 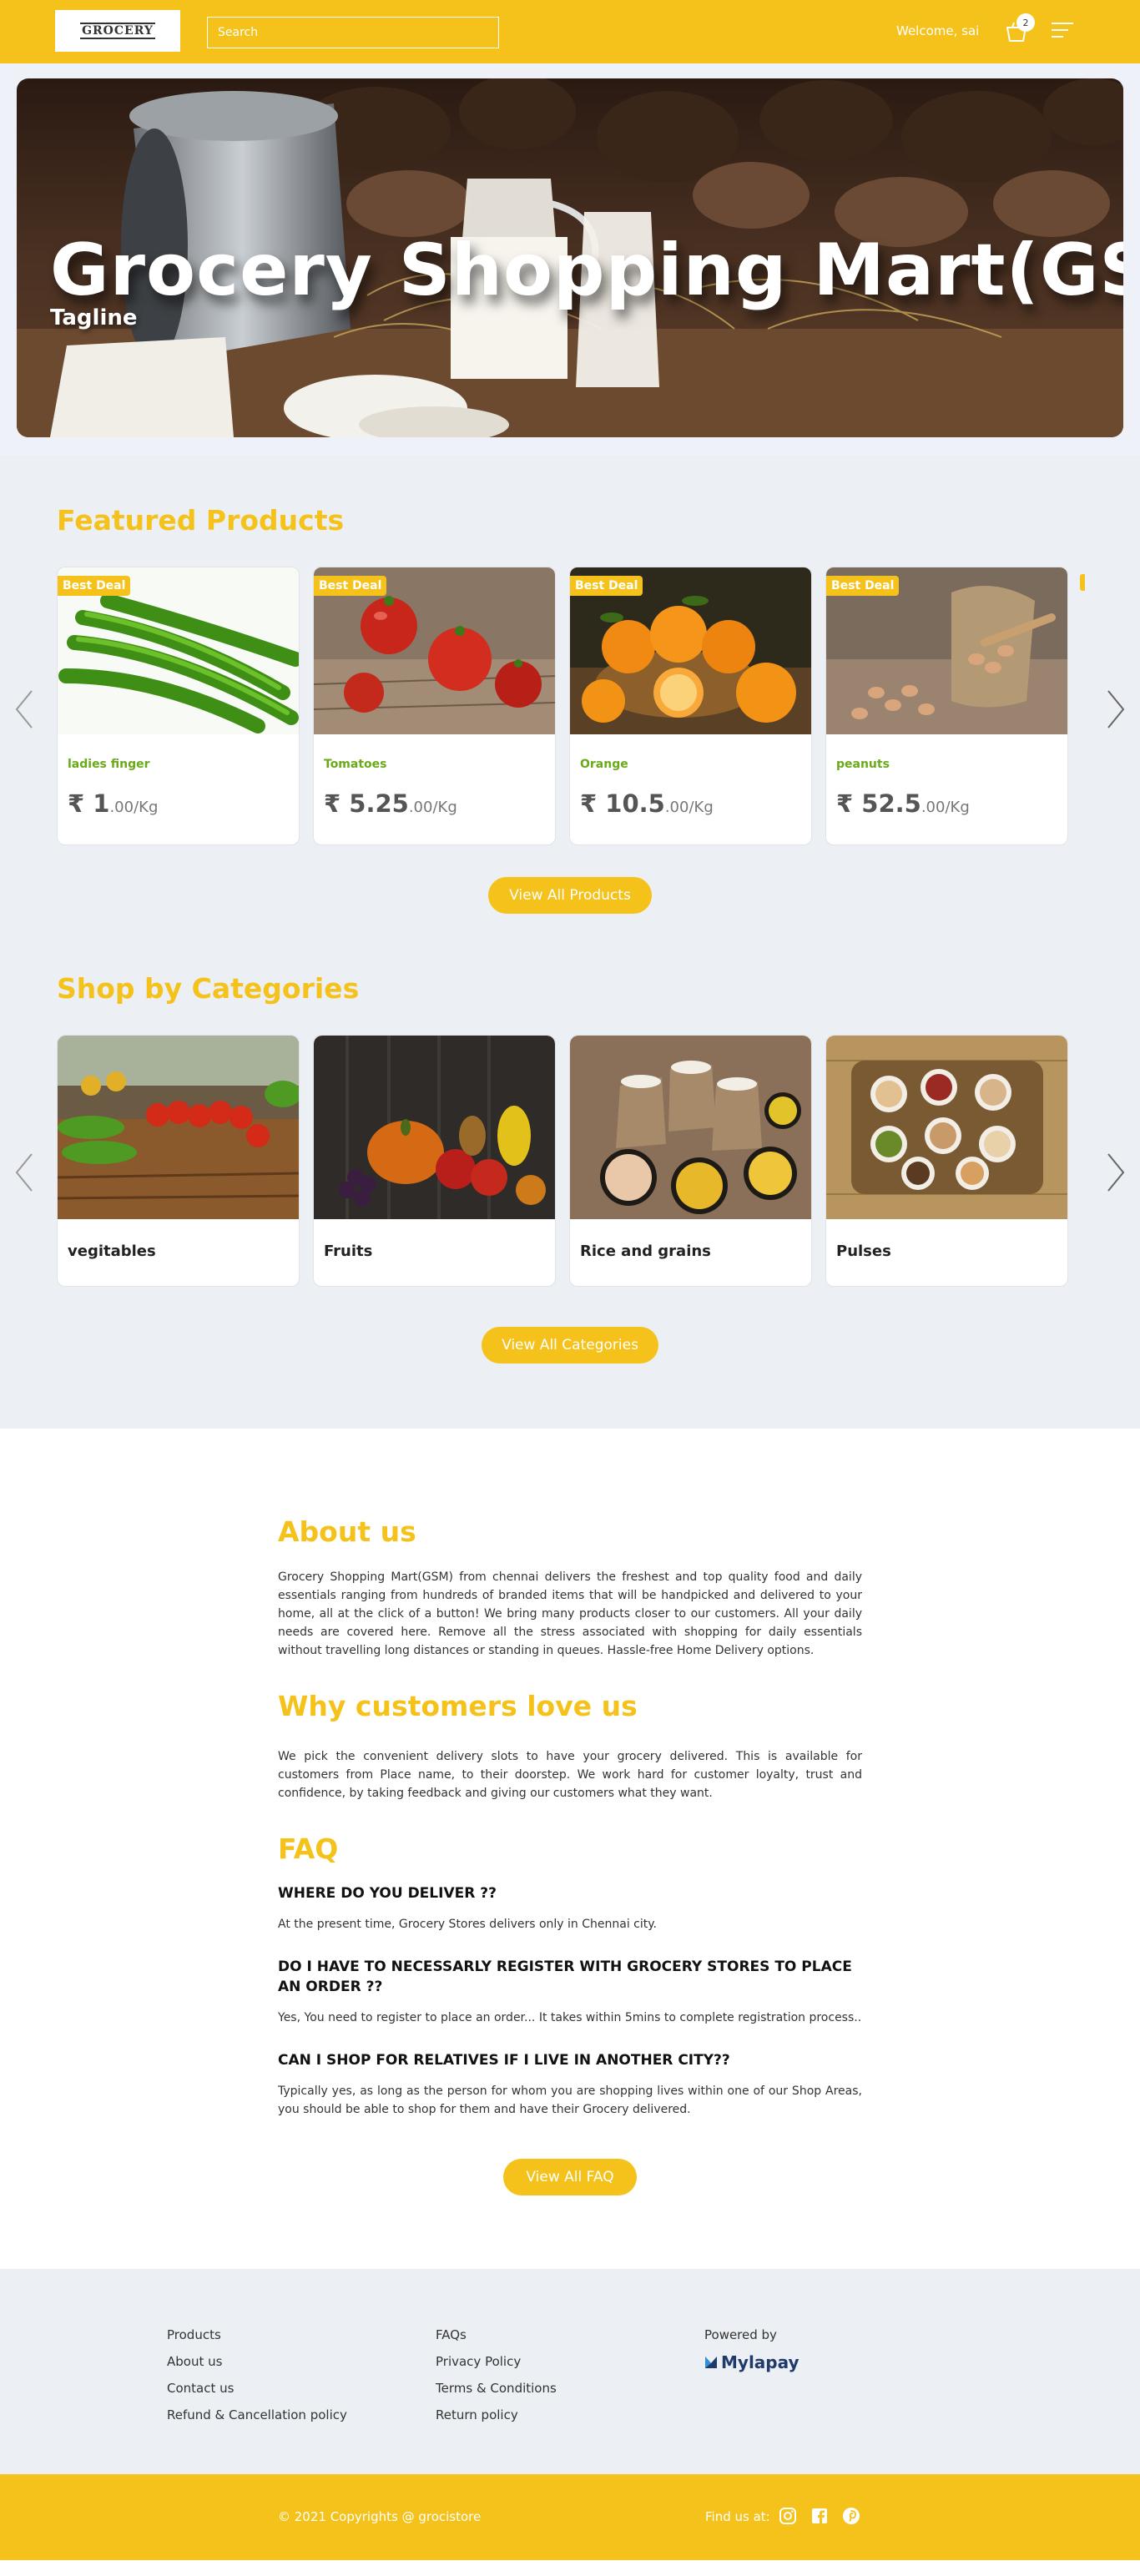 I want to click on product-card: Best Deal Tomatoes ₹ 5.25.00/Kg, so click(x=434, y=706).